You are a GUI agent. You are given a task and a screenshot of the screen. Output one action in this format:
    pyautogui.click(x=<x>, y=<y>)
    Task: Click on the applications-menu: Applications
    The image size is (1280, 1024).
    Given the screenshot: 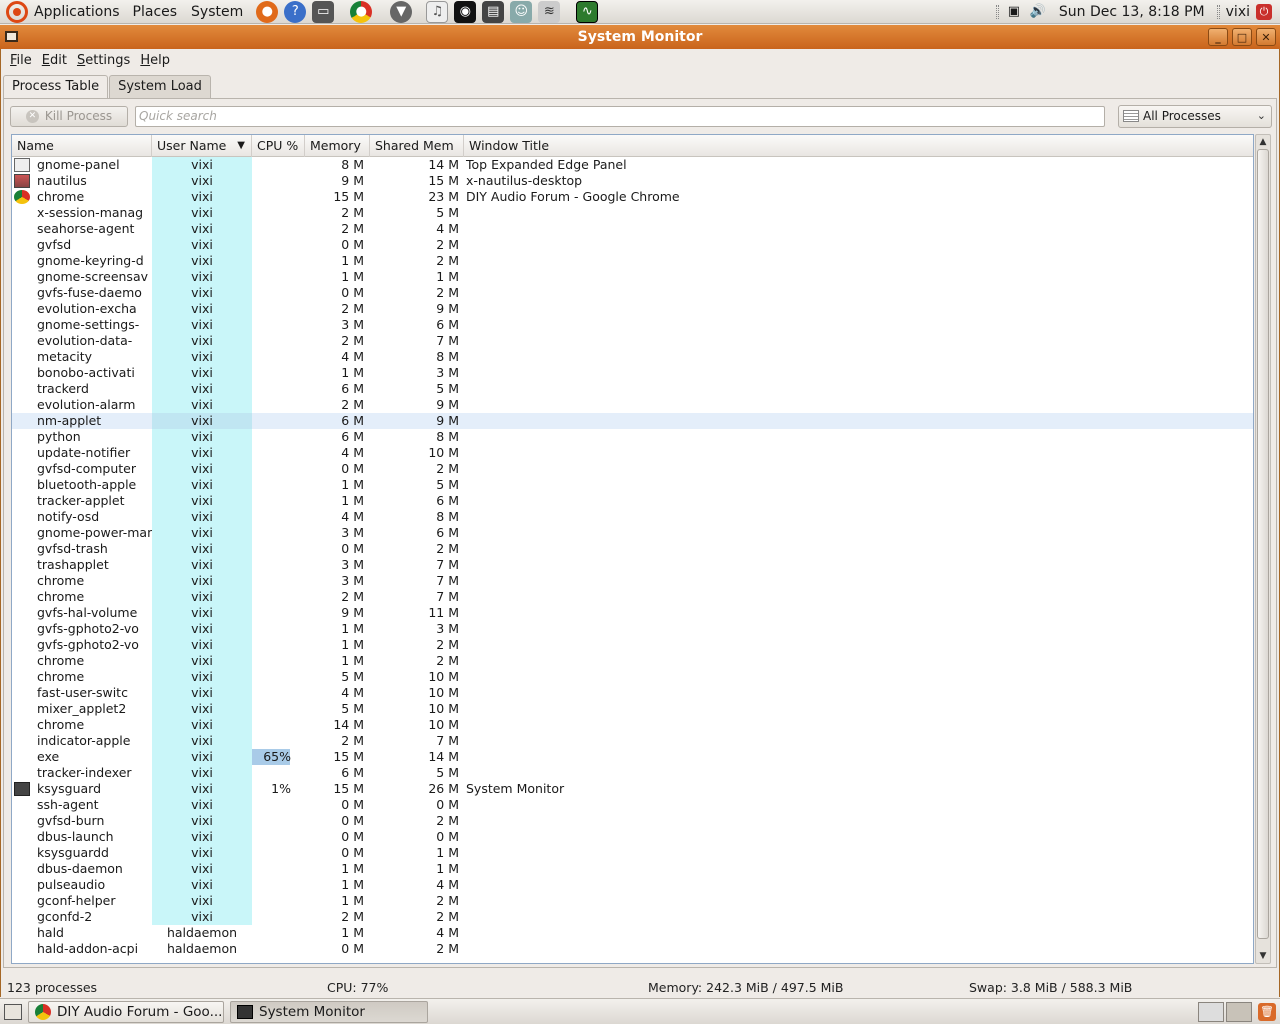 What is the action you would take?
    pyautogui.click(x=63, y=12)
    